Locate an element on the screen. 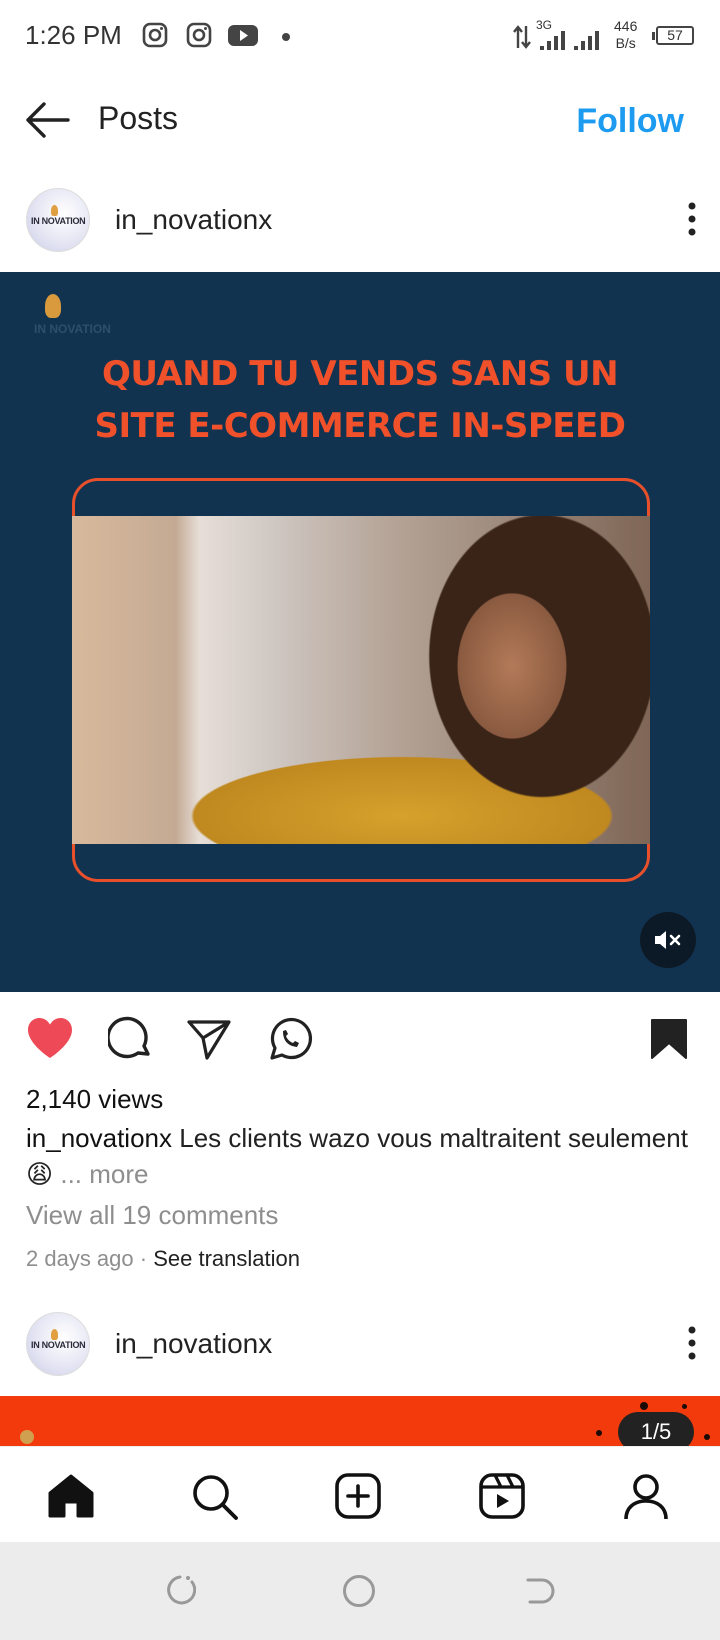 Image resolution: width=720 pixels, height=1640 pixels. data-arrows-icon is located at coordinates (522, 39).